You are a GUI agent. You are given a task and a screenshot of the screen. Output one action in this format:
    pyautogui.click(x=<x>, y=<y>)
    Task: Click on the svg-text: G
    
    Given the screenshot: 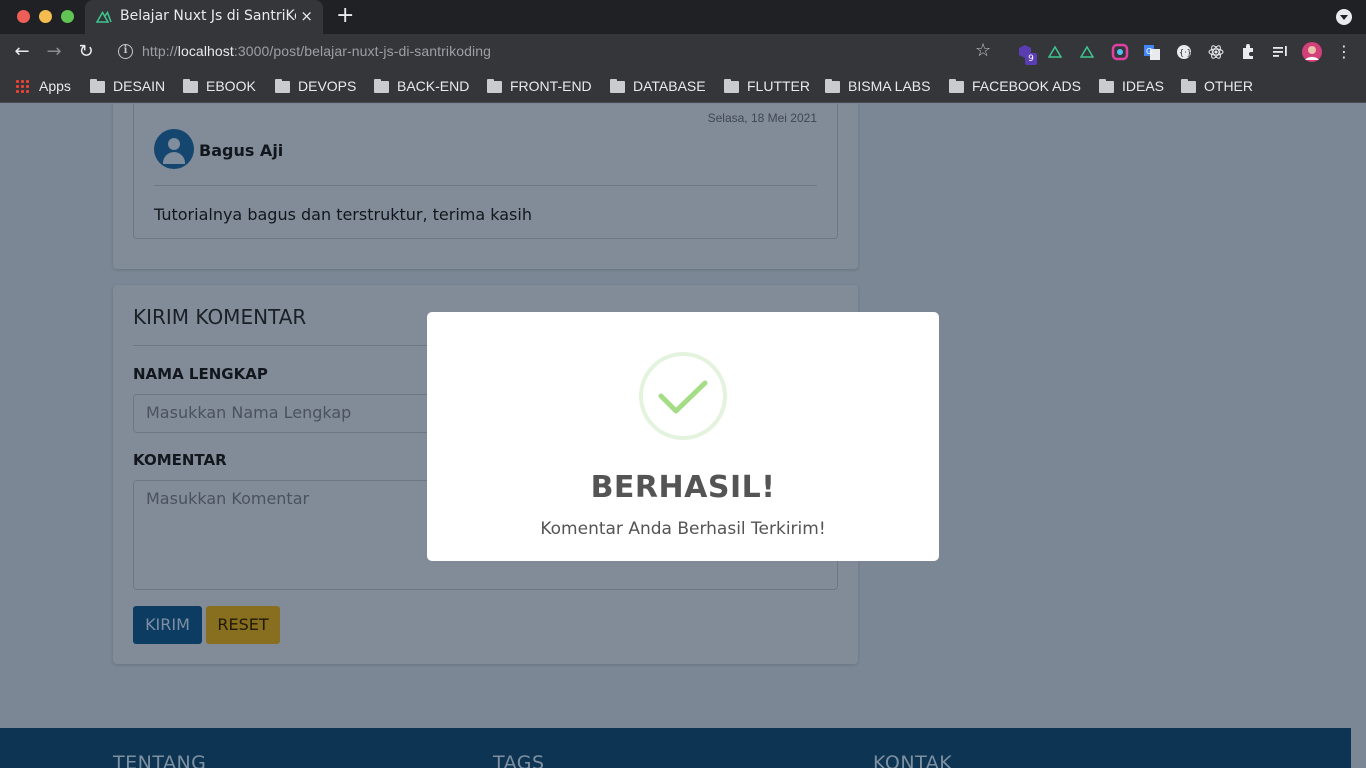 What is the action you would take?
    pyautogui.click(x=1149, y=51)
    